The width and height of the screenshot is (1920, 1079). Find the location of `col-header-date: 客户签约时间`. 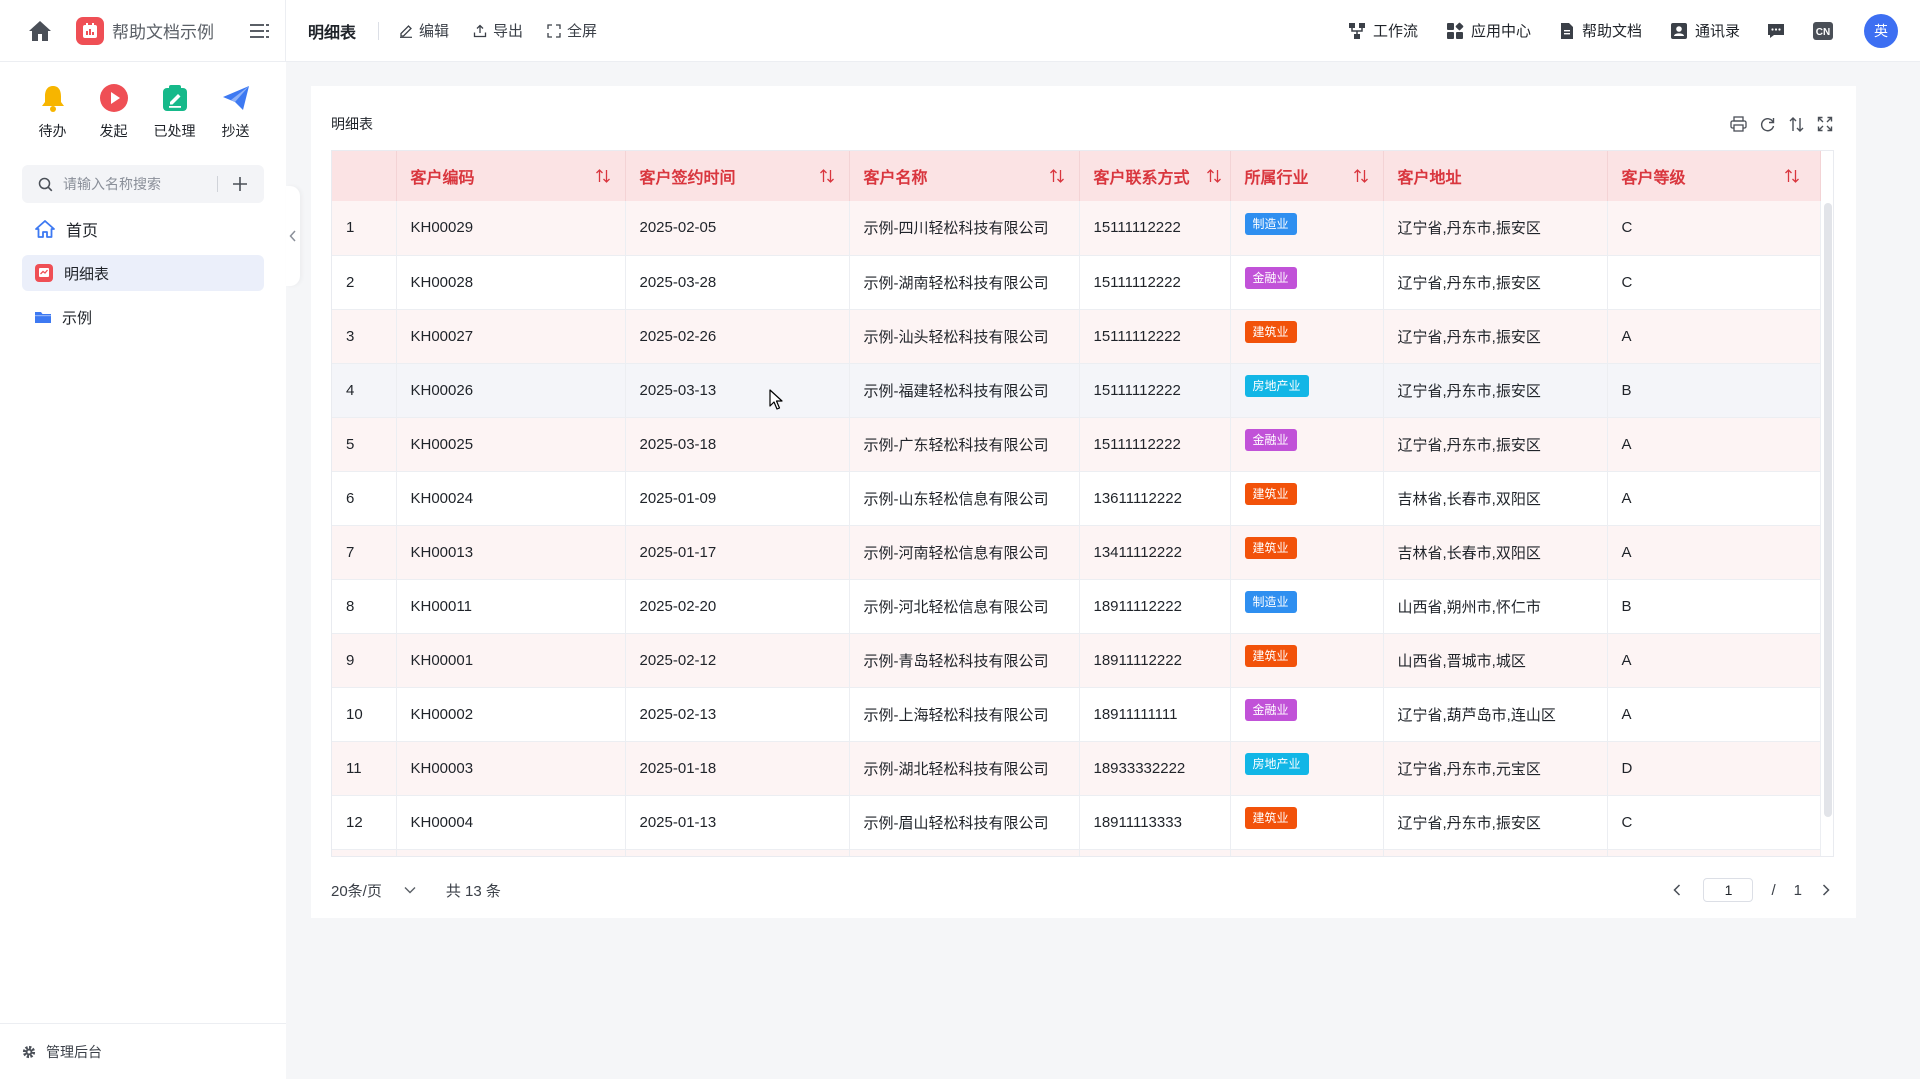

col-header-date: 客户签约时间 is located at coordinates (737, 176).